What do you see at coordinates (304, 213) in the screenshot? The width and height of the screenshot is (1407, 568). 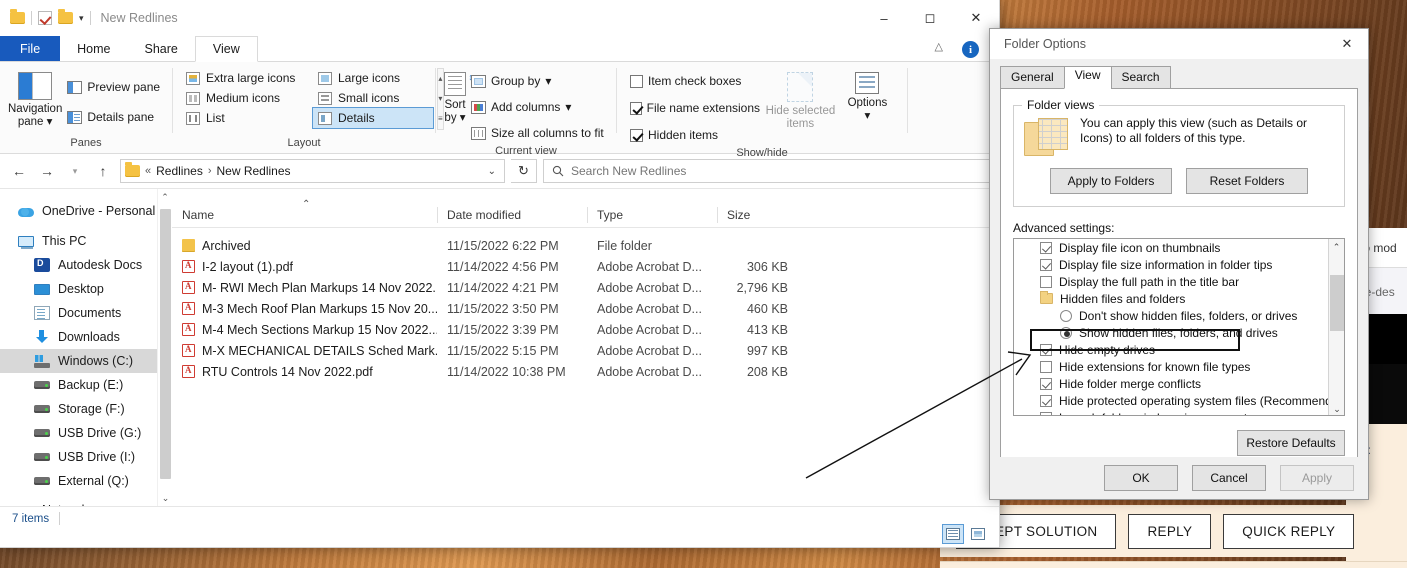 I see `column-header-name: Name ⌃` at bounding box center [304, 213].